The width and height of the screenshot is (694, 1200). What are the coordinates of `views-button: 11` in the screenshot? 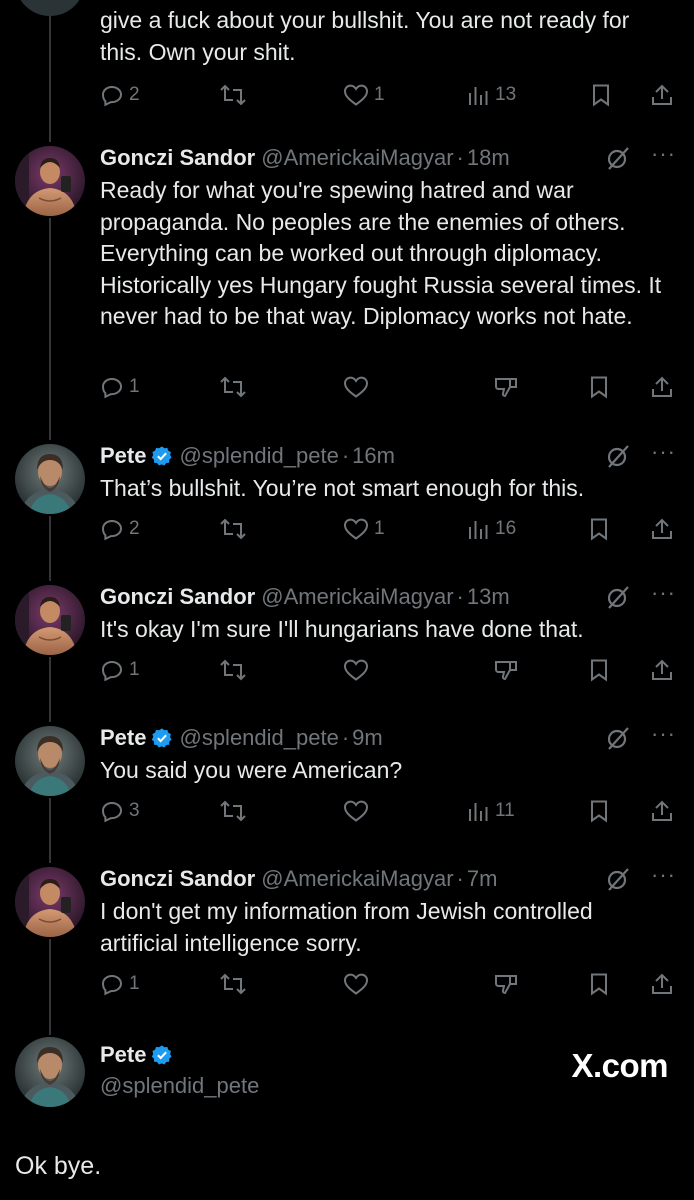 It's located at (490, 811).